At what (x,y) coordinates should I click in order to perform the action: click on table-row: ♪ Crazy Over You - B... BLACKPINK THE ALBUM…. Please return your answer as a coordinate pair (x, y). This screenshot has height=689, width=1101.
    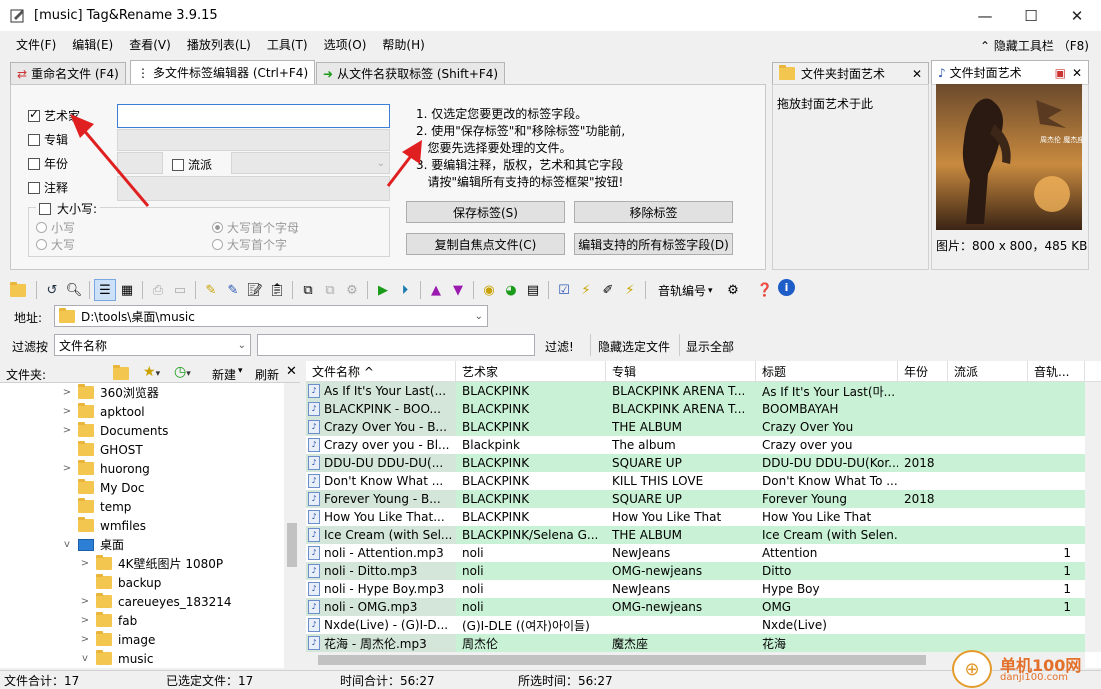
    Looking at the image, I should click on (703, 427).